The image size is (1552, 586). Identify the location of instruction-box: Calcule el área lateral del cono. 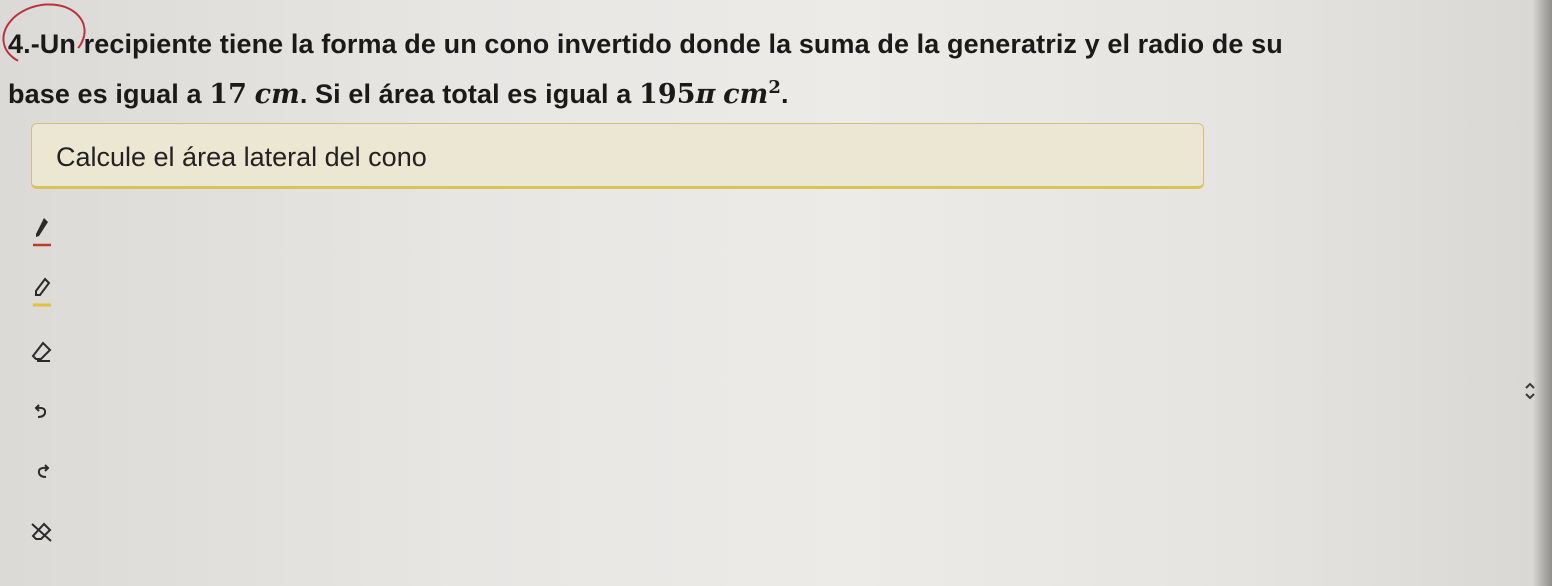
(617, 156).